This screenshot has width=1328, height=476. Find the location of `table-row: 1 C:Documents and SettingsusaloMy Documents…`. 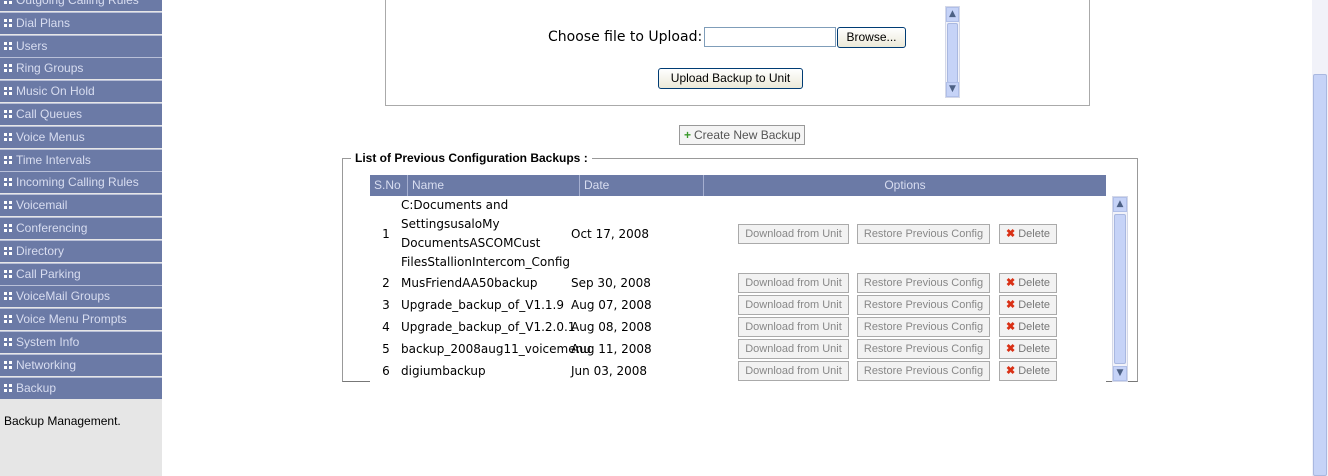

table-row: 1 C:Documents and SettingsusaloMy Documents… is located at coordinates (738, 234).